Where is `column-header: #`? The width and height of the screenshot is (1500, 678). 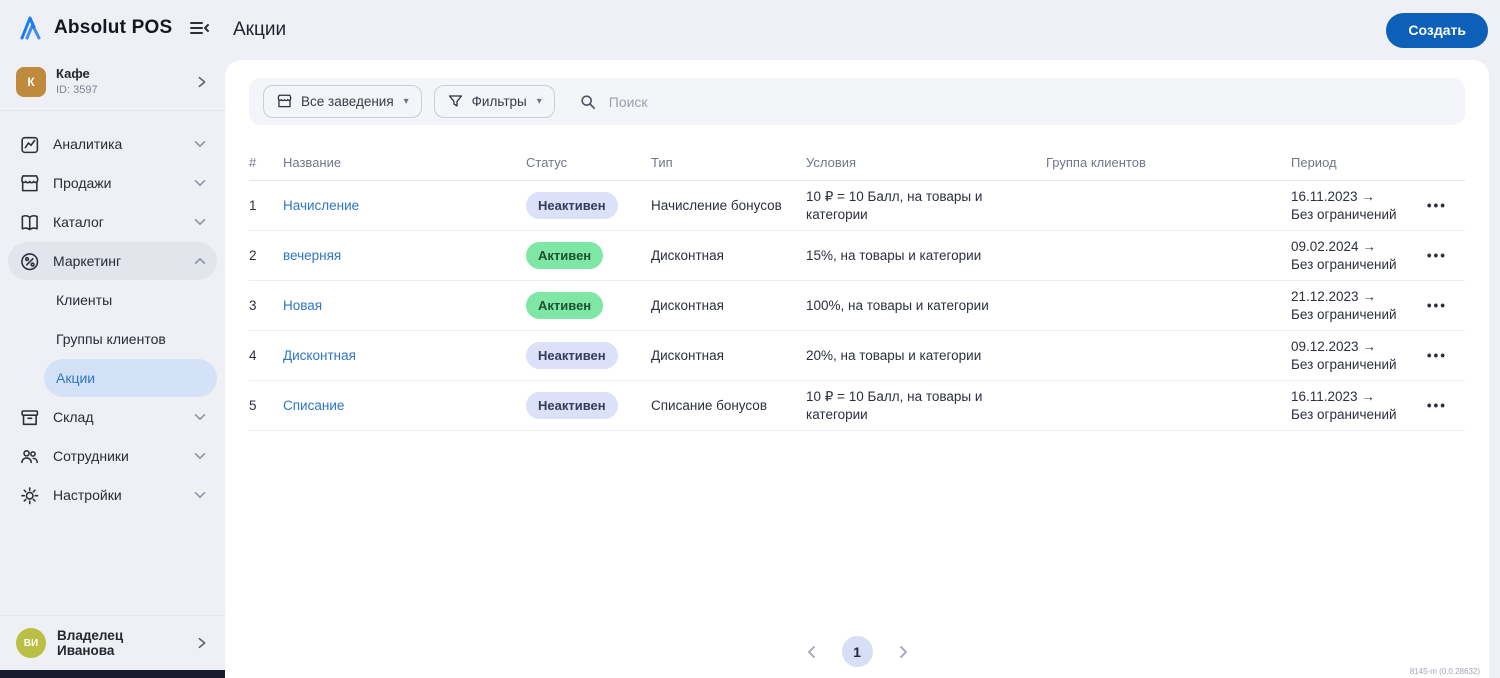
column-header: # is located at coordinates (253, 162).